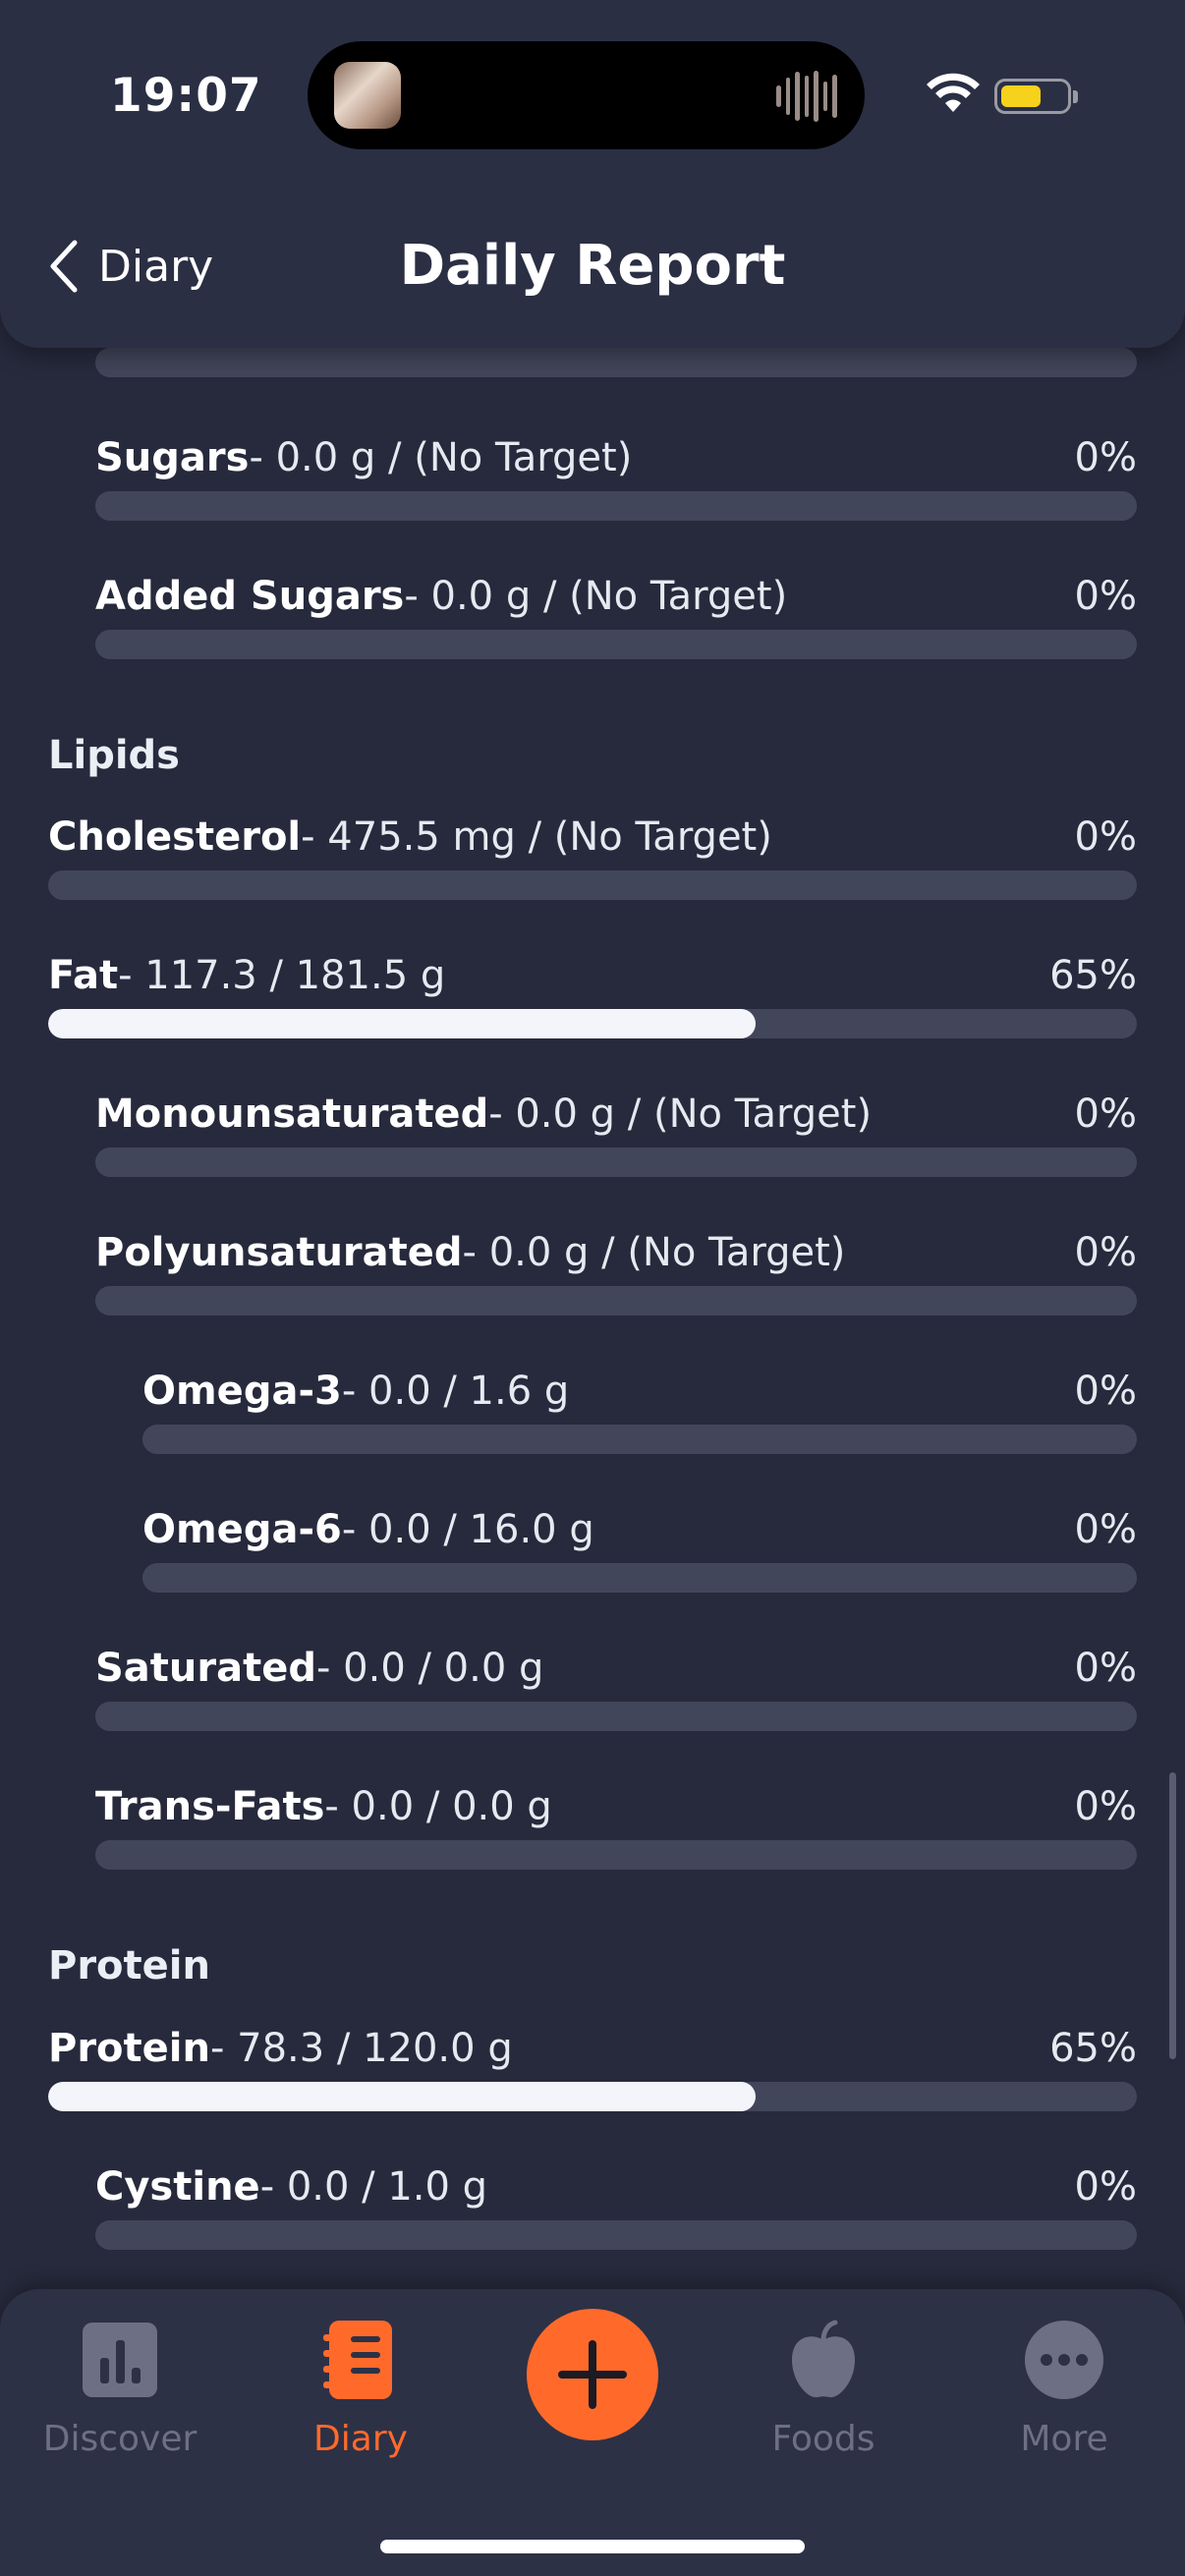 Image resolution: width=1185 pixels, height=2576 pixels. What do you see at coordinates (361, 2048) in the screenshot?
I see `nutrient-value: - 78.3 / 120.0 g` at bounding box center [361, 2048].